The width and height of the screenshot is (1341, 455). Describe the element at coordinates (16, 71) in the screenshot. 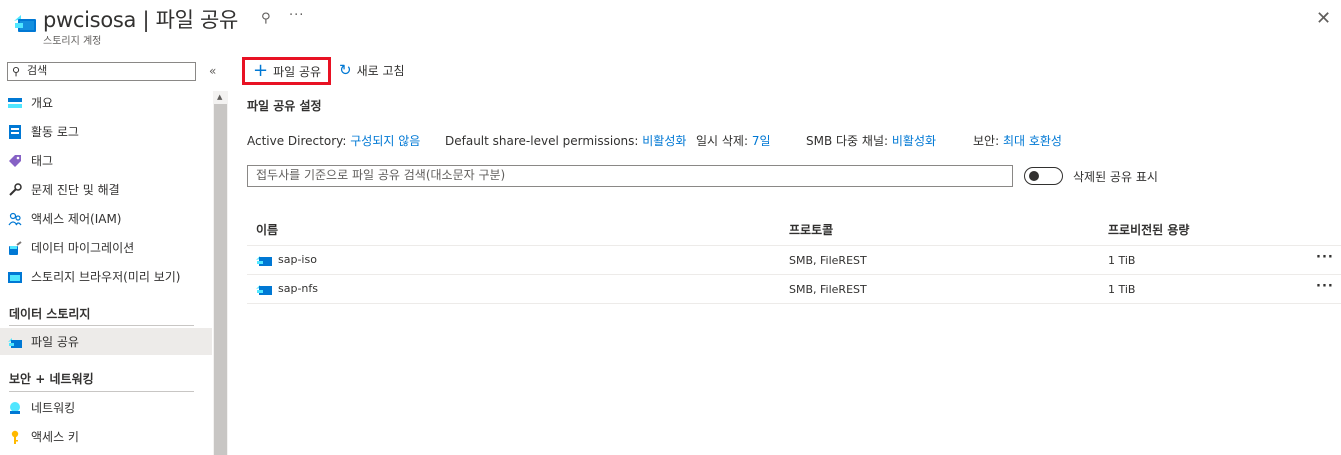

I see `search-icon: ⚲` at that location.